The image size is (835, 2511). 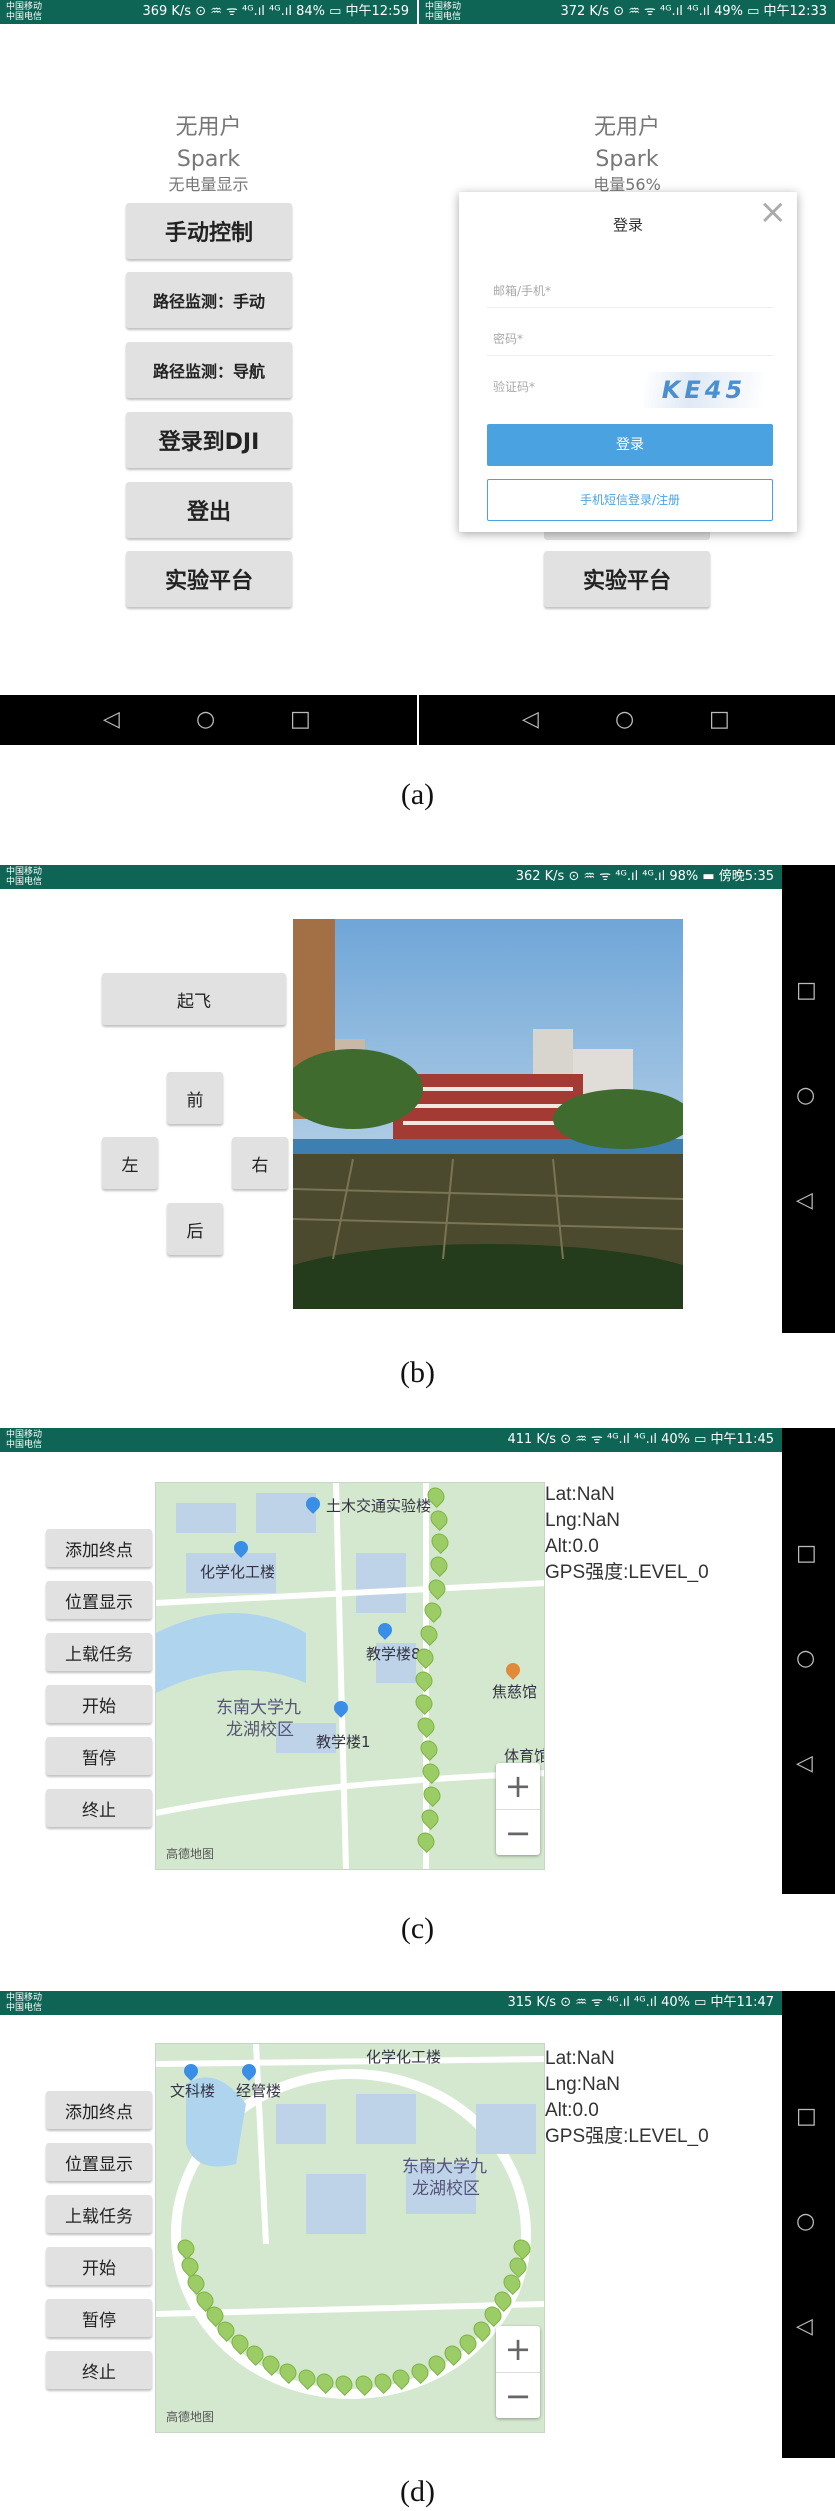 What do you see at coordinates (208, 184) in the screenshot?
I see `battery-label: 无电量显示` at bounding box center [208, 184].